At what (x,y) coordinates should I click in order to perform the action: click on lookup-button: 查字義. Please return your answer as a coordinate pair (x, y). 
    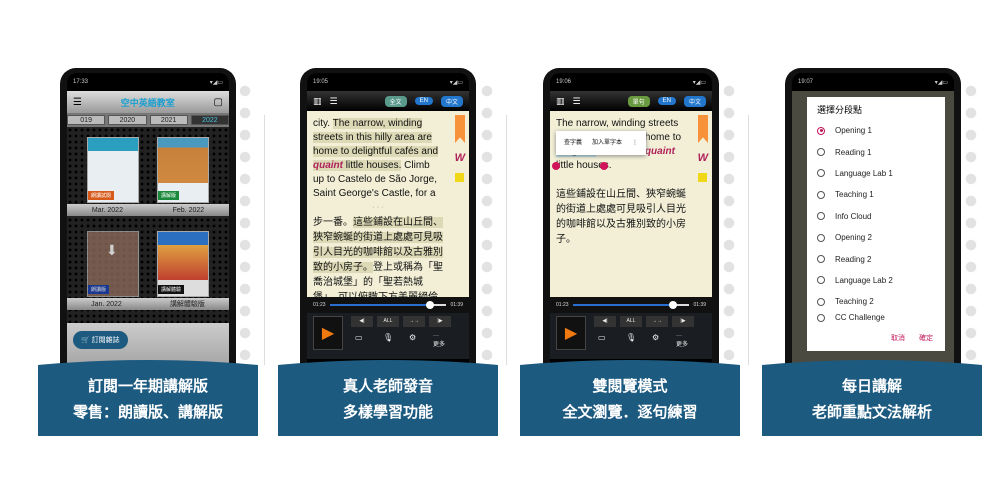
    Looking at the image, I should click on (573, 143).